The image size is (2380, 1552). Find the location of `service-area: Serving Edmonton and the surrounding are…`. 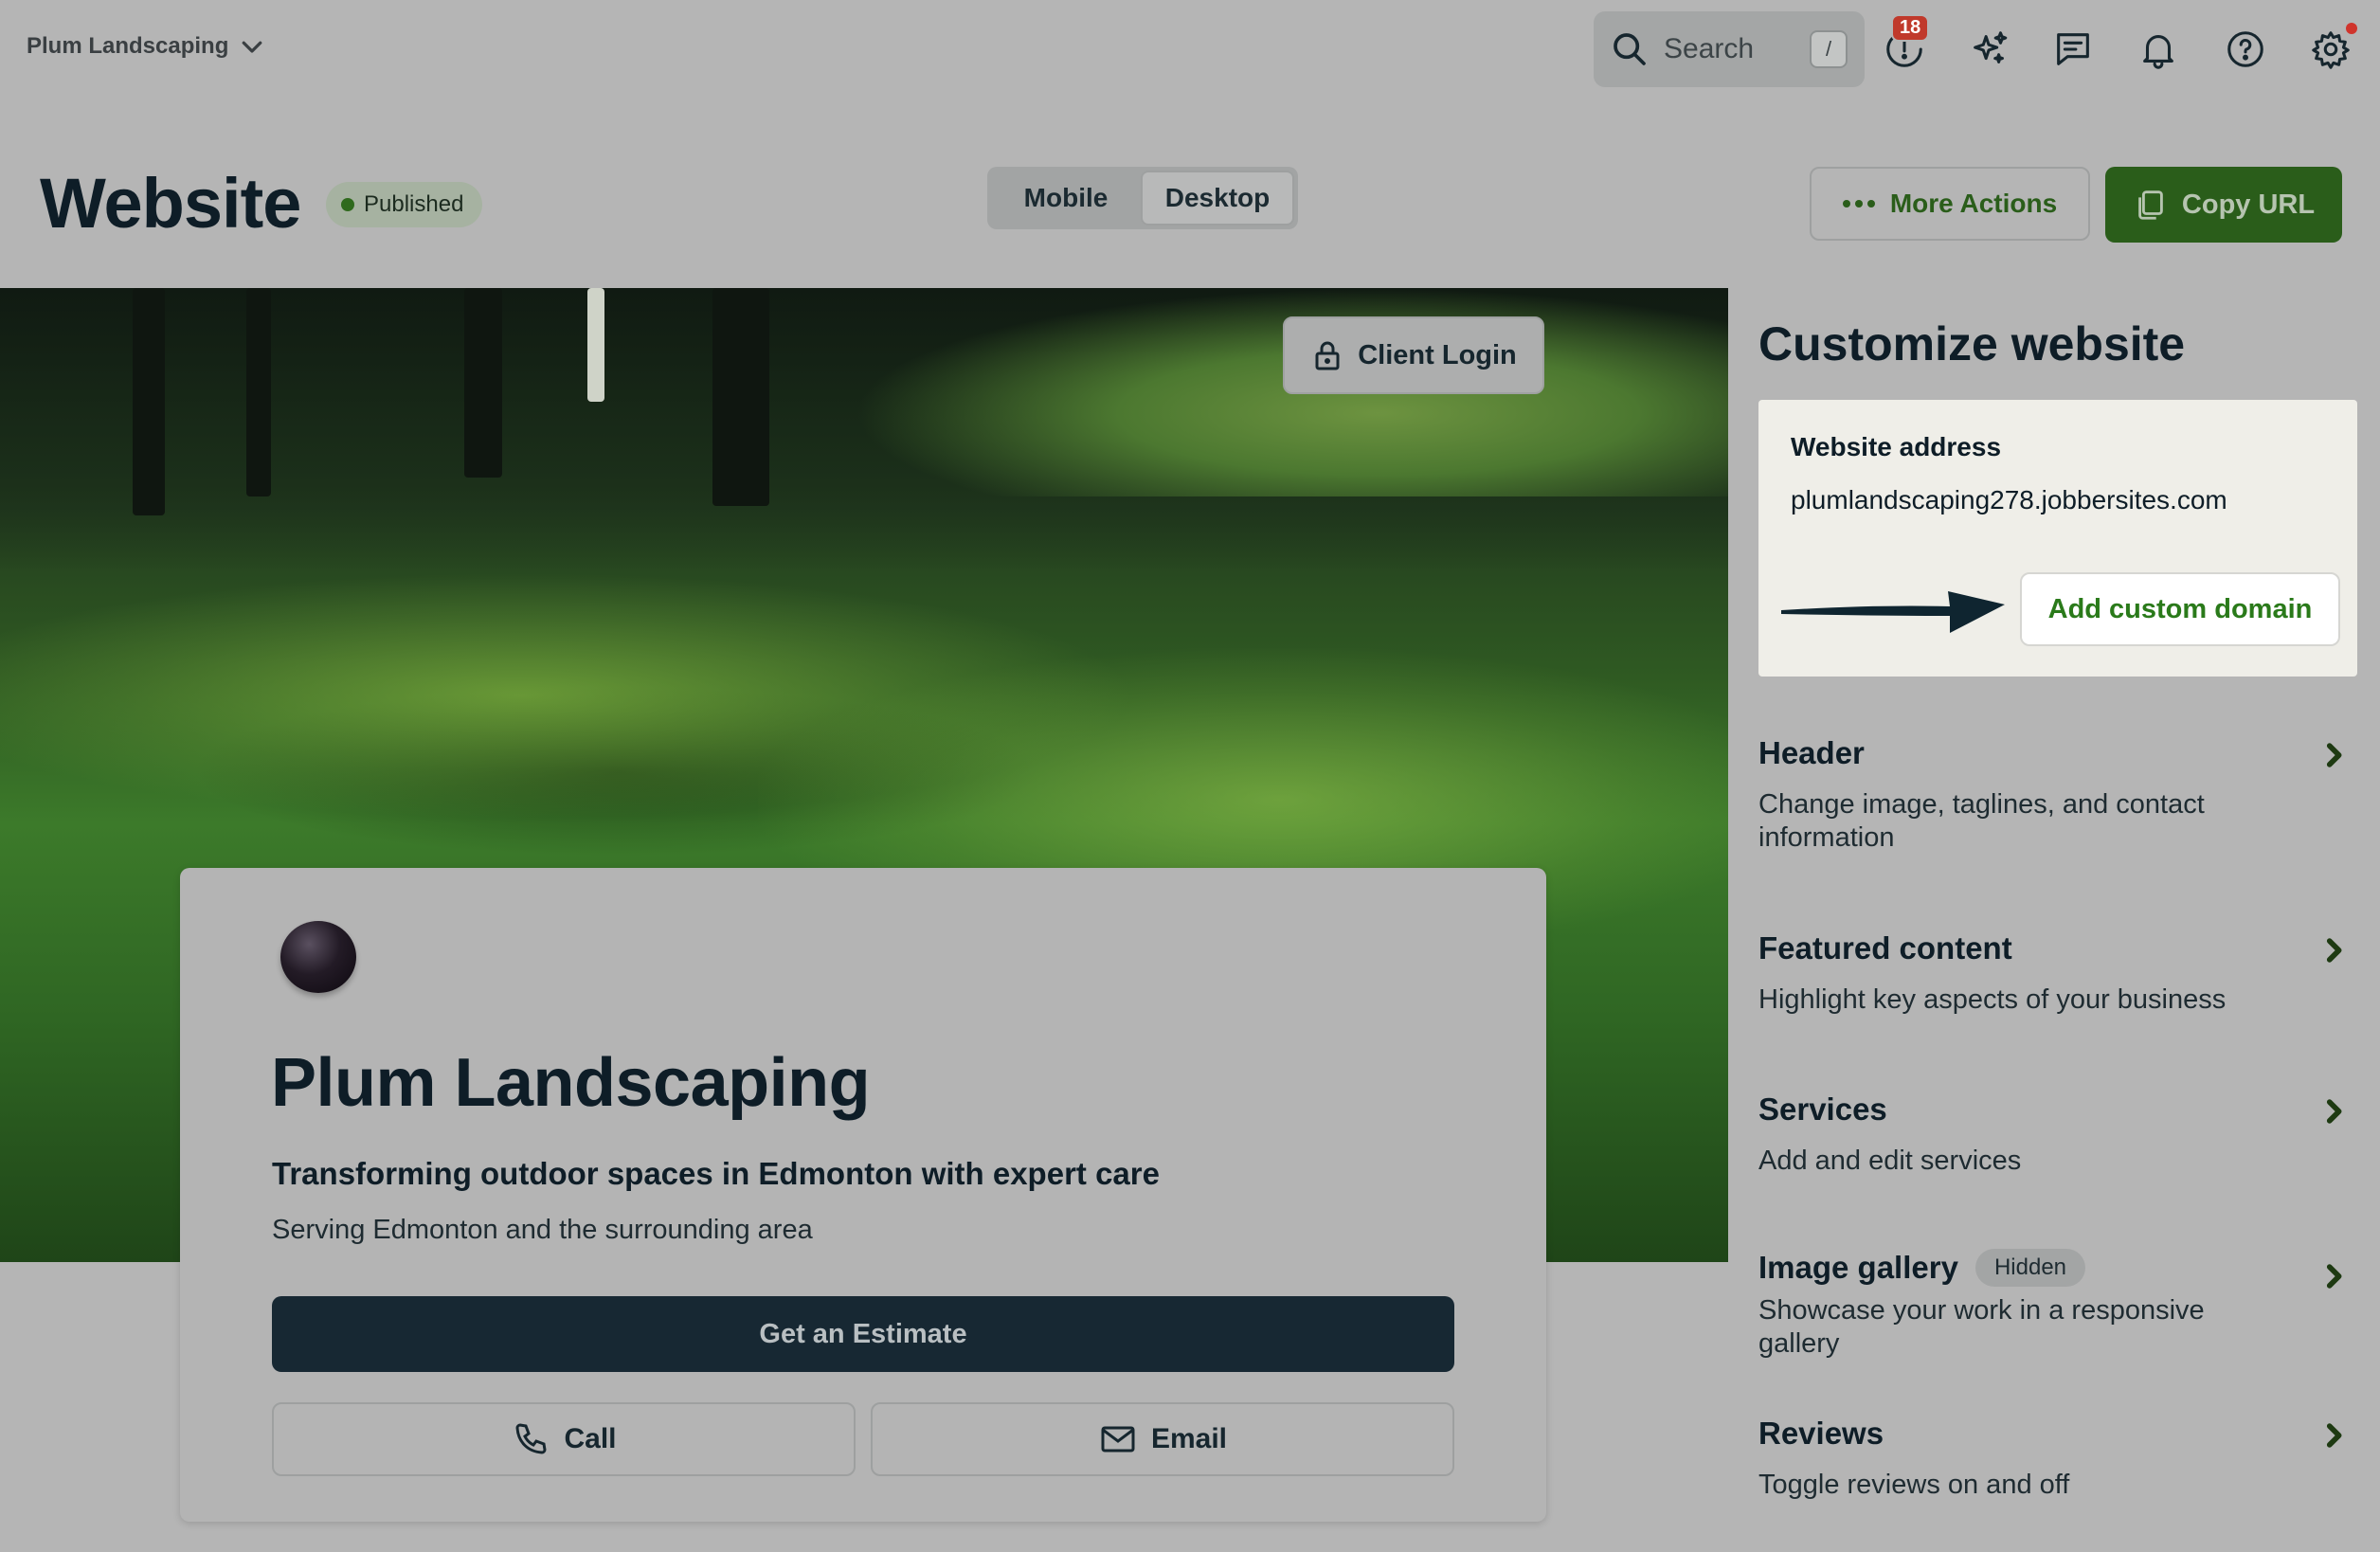

service-area: Serving Edmonton and the surrounding are… is located at coordinates (542, 1230).